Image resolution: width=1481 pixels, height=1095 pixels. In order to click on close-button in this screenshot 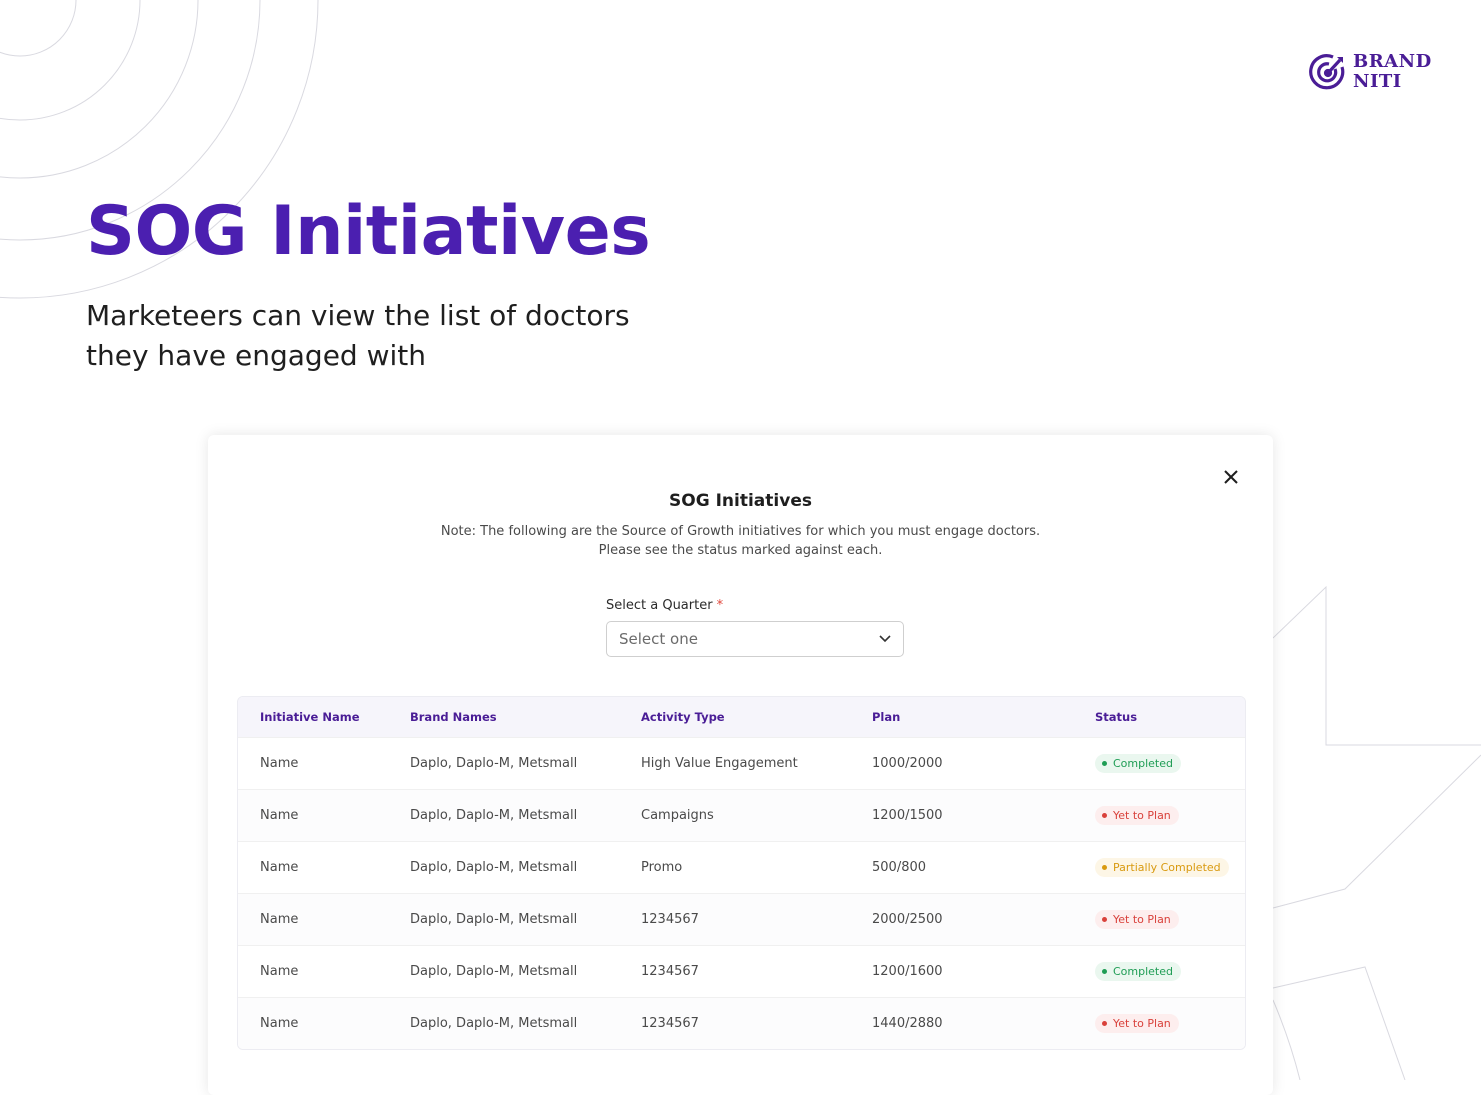, I will do `click(1231, 477)`.